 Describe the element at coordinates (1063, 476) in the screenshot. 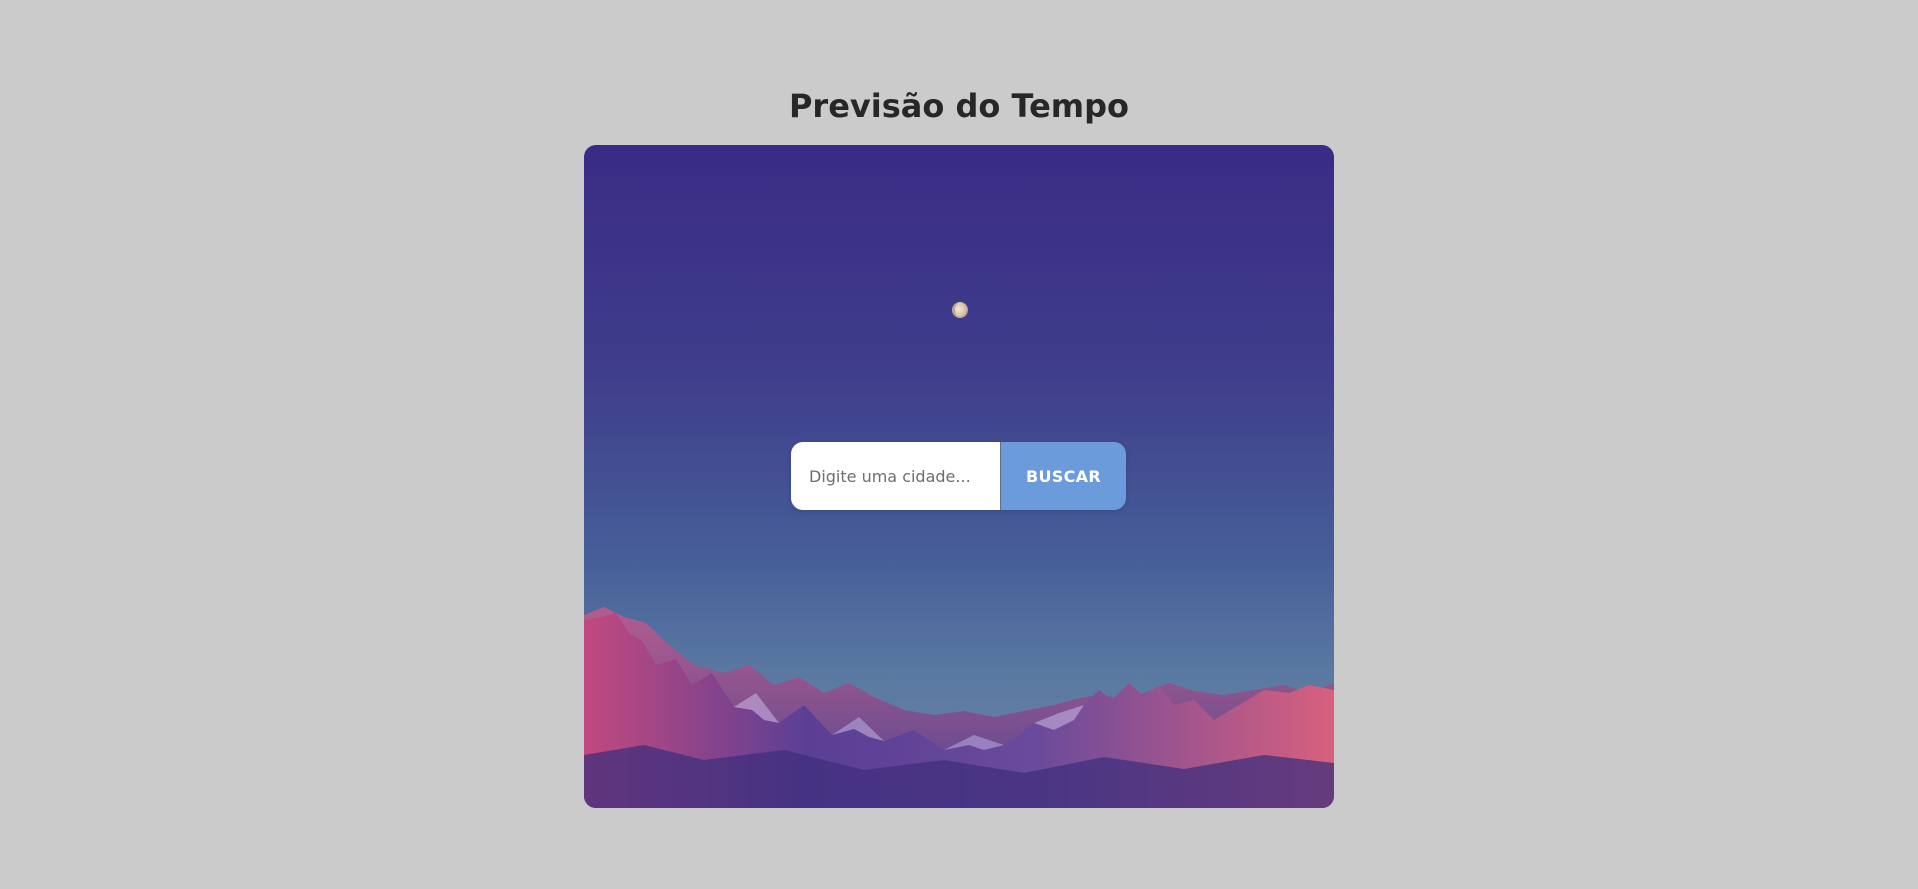

I see `search-button: BUSCAR` at that location.